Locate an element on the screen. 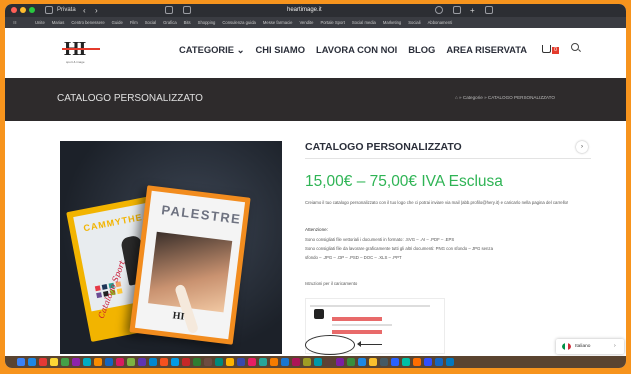 This screenshot has width=631, height=374. bookmark-item: Unite is located at coordinates (40, 22).